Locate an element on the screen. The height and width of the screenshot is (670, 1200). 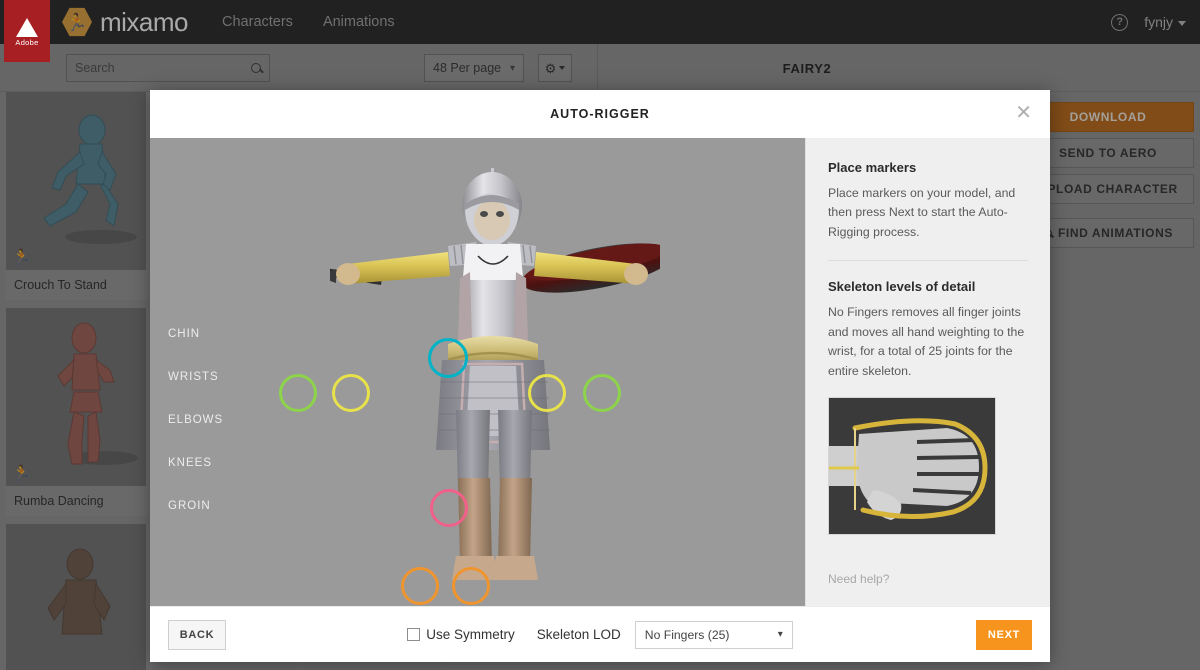
marker-knee-right is located at coordinates (471, 586).